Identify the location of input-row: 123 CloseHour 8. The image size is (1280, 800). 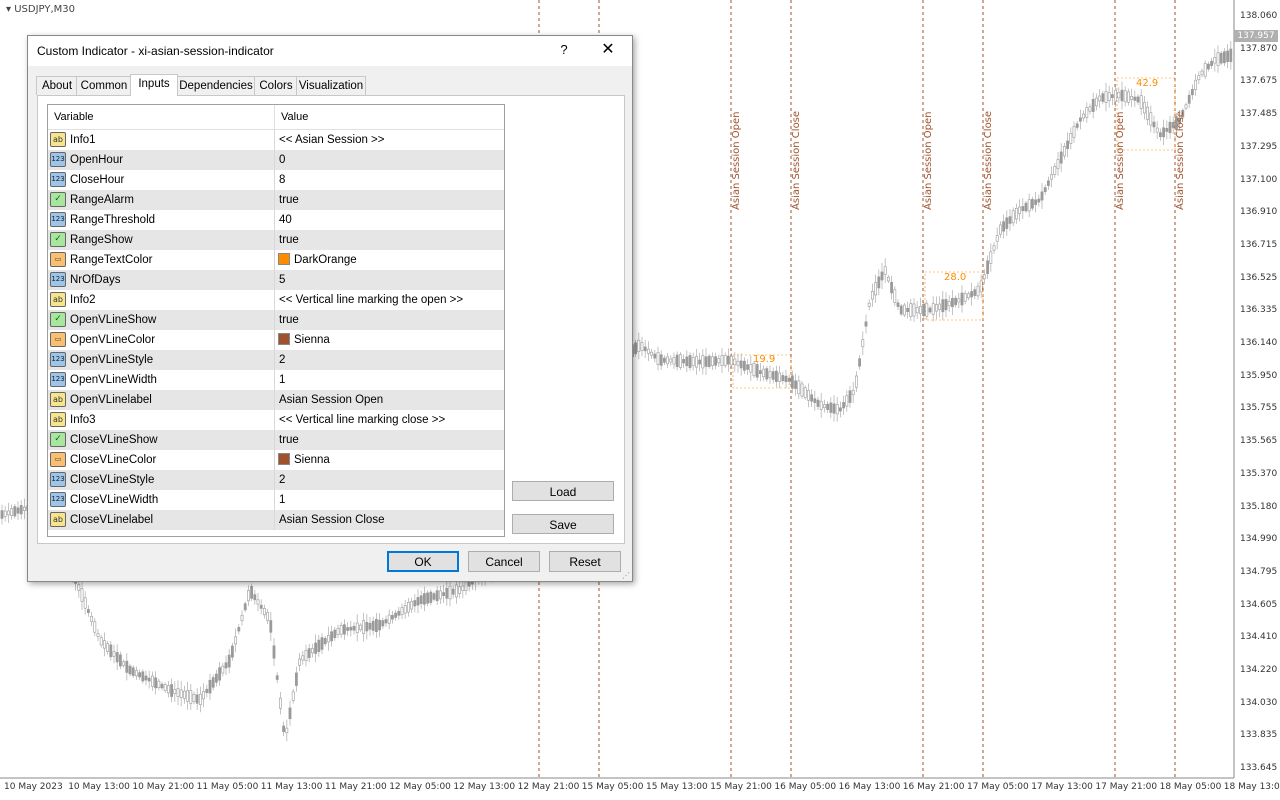
(276, 180).